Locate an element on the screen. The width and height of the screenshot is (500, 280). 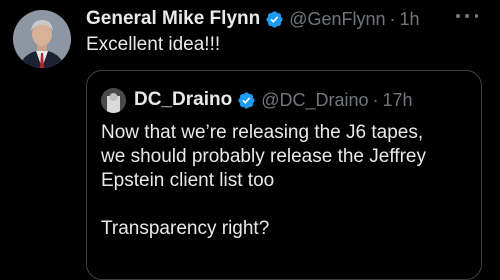
timestamp: 1h is located at coordinates (410, 19).